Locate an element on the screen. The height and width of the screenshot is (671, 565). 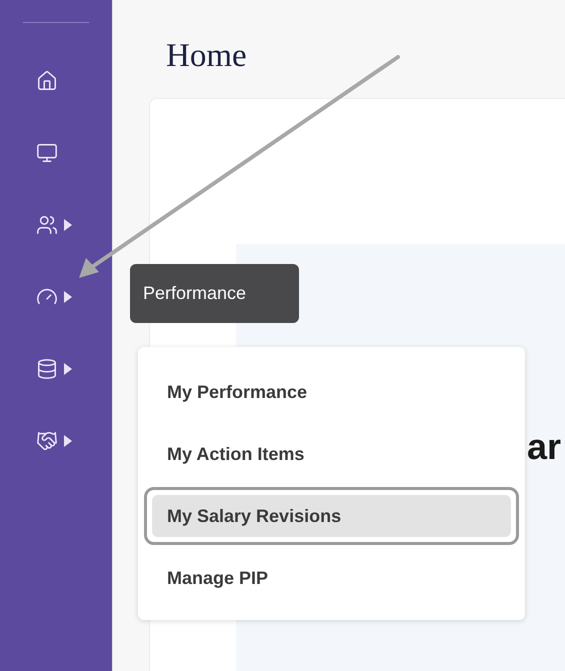
monitor-icon is located at coordinates (47, 153).